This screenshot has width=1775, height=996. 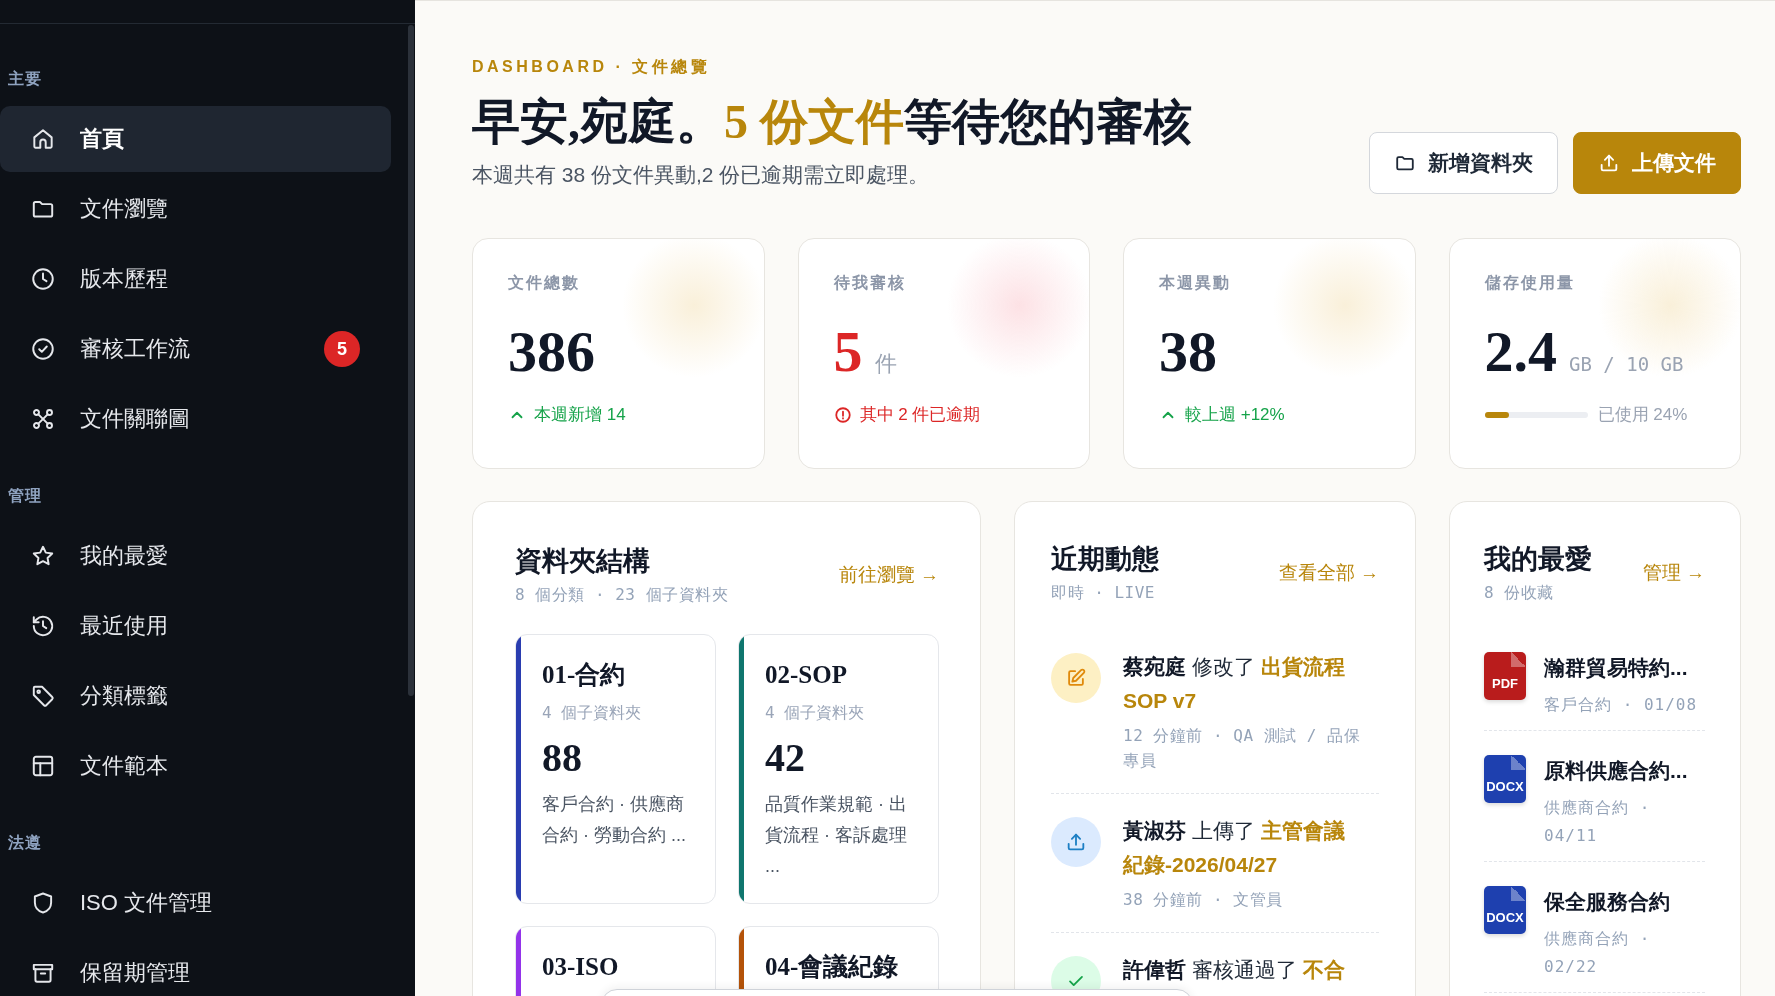 What do you see at coordinates (43, 279) in the screenshot?
I see `clock-icon` at bounding box center [43, 279].